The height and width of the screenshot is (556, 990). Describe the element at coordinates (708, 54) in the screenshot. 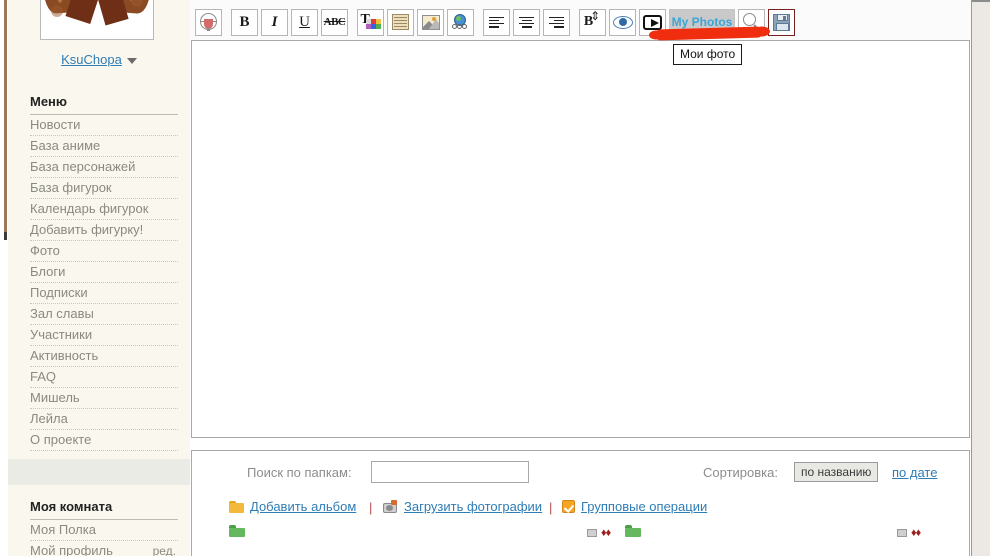

I see `my-photos-tooltip: Мои фото` at that location.